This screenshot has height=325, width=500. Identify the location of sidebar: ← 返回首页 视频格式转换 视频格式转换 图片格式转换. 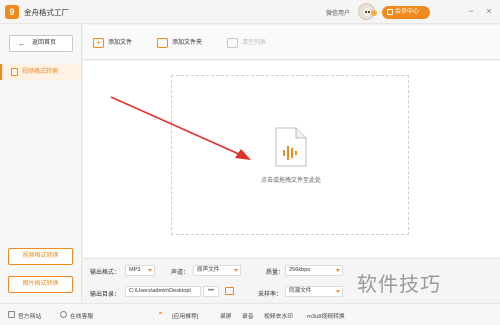
(41, 163).